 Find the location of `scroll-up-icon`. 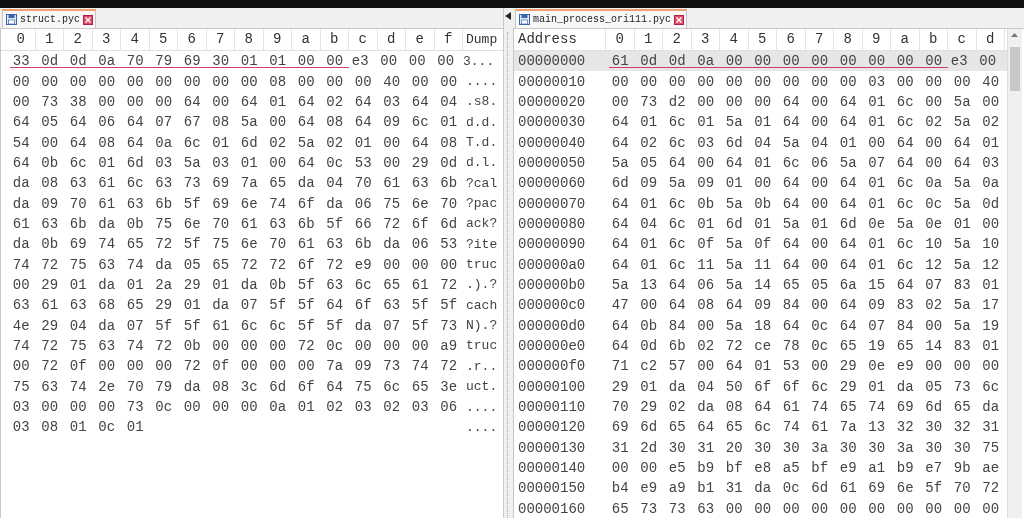

scroll-up-icon is located at coordinates (1014, 35).